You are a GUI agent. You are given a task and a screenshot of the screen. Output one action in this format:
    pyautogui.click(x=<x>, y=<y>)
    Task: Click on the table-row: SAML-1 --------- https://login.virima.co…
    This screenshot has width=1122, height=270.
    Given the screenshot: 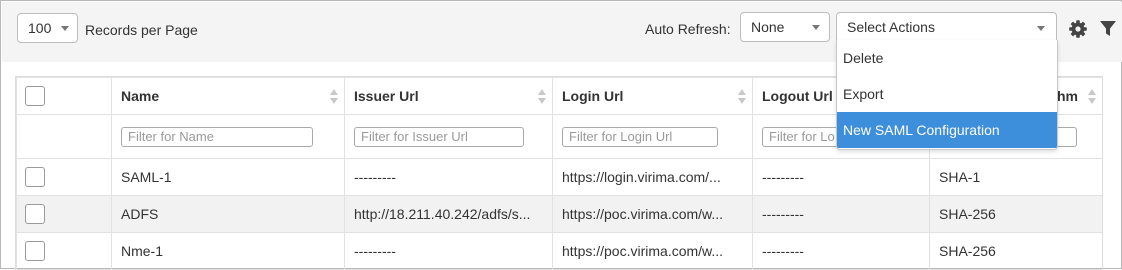 What is the action you would take?
    pyautogui.click(x=559, y=177)
    